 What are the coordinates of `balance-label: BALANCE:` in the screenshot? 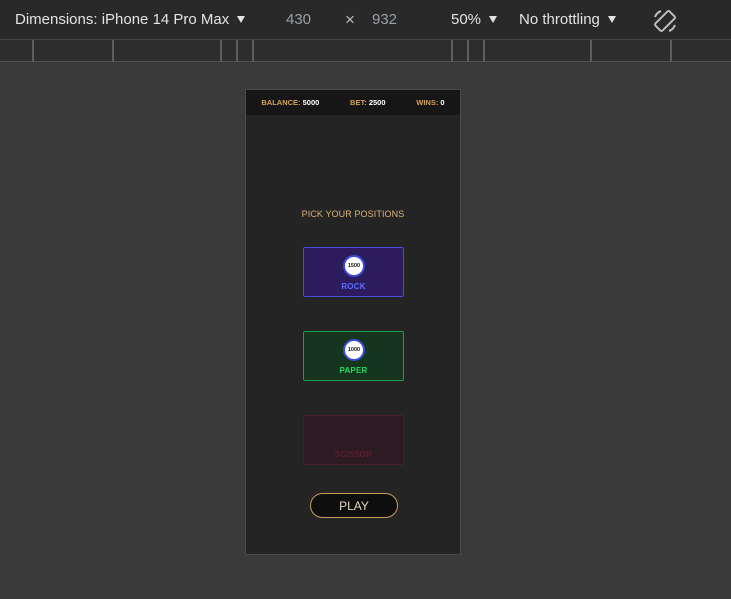 It's located at (281, 102).